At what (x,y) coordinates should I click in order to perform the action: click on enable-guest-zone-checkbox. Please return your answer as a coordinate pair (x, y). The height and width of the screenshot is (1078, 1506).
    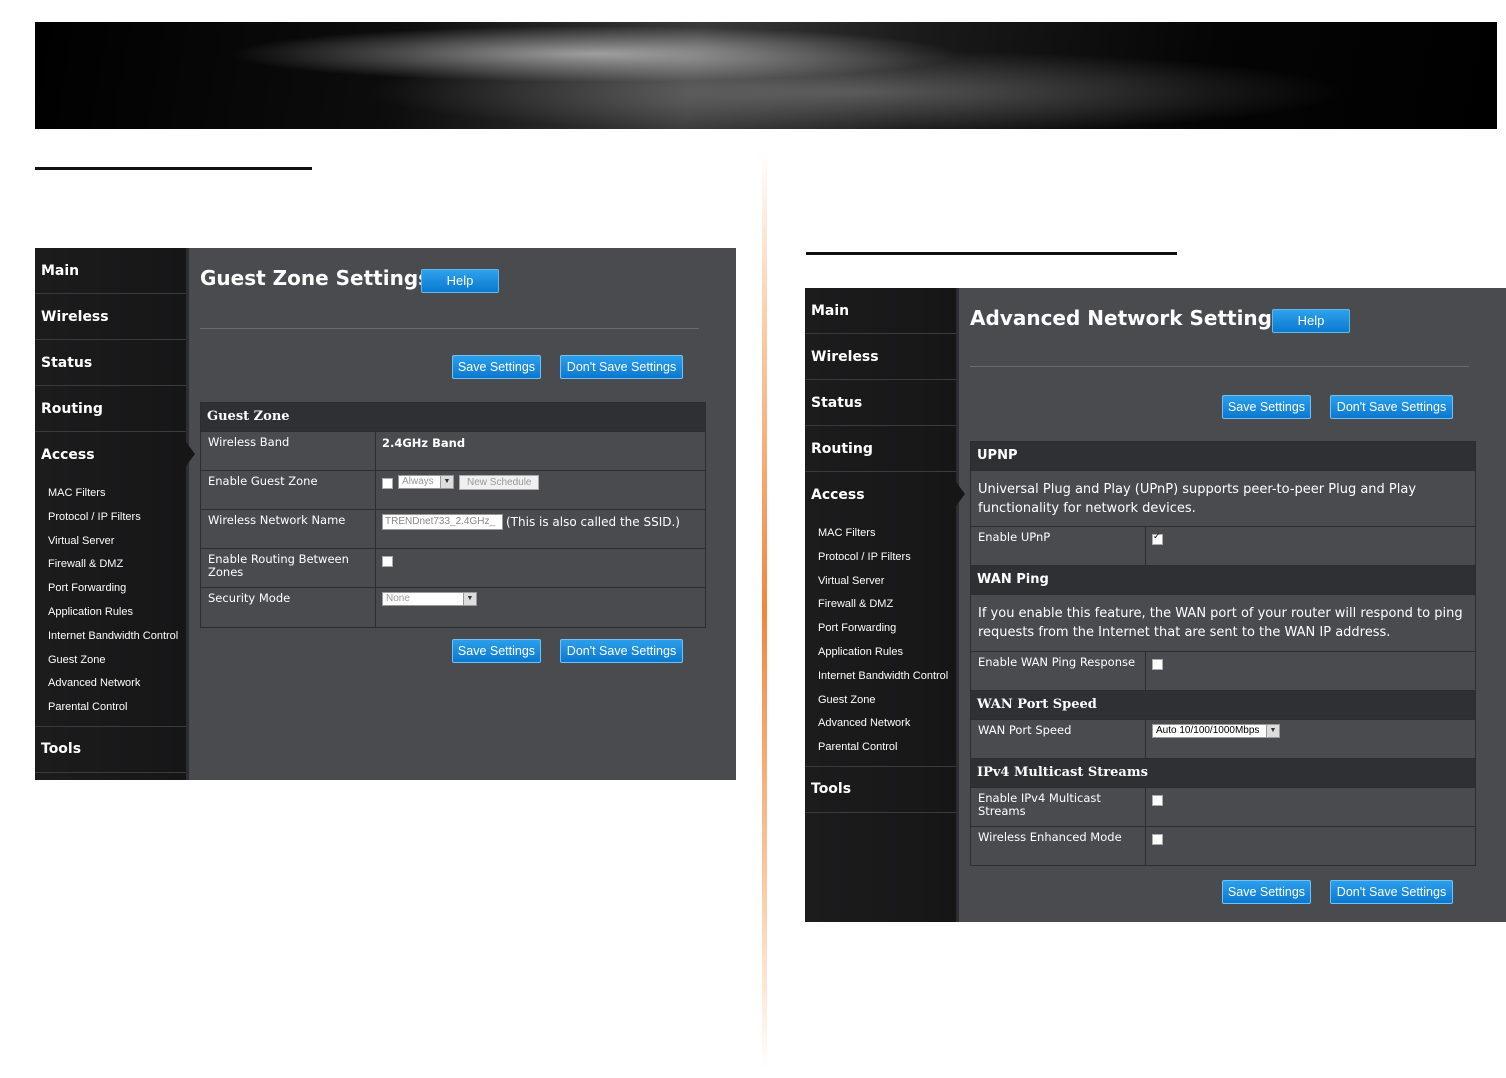
    Looking at the image, I should click on (387, 483).